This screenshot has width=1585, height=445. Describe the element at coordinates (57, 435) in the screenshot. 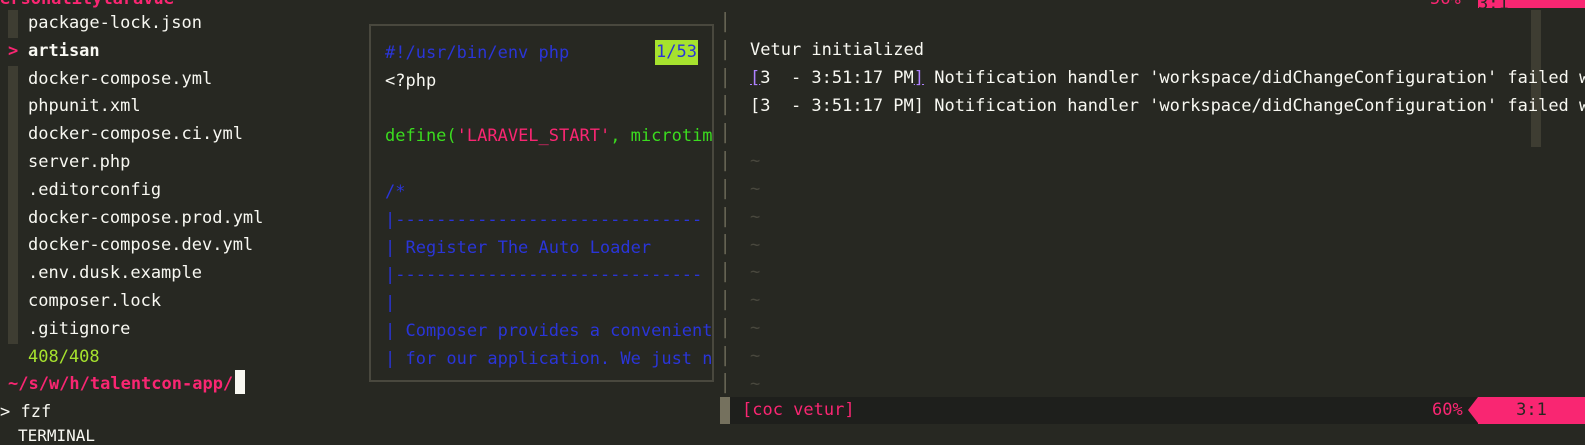

I see `terminal-label-clipped: TERMINAL` at that location.